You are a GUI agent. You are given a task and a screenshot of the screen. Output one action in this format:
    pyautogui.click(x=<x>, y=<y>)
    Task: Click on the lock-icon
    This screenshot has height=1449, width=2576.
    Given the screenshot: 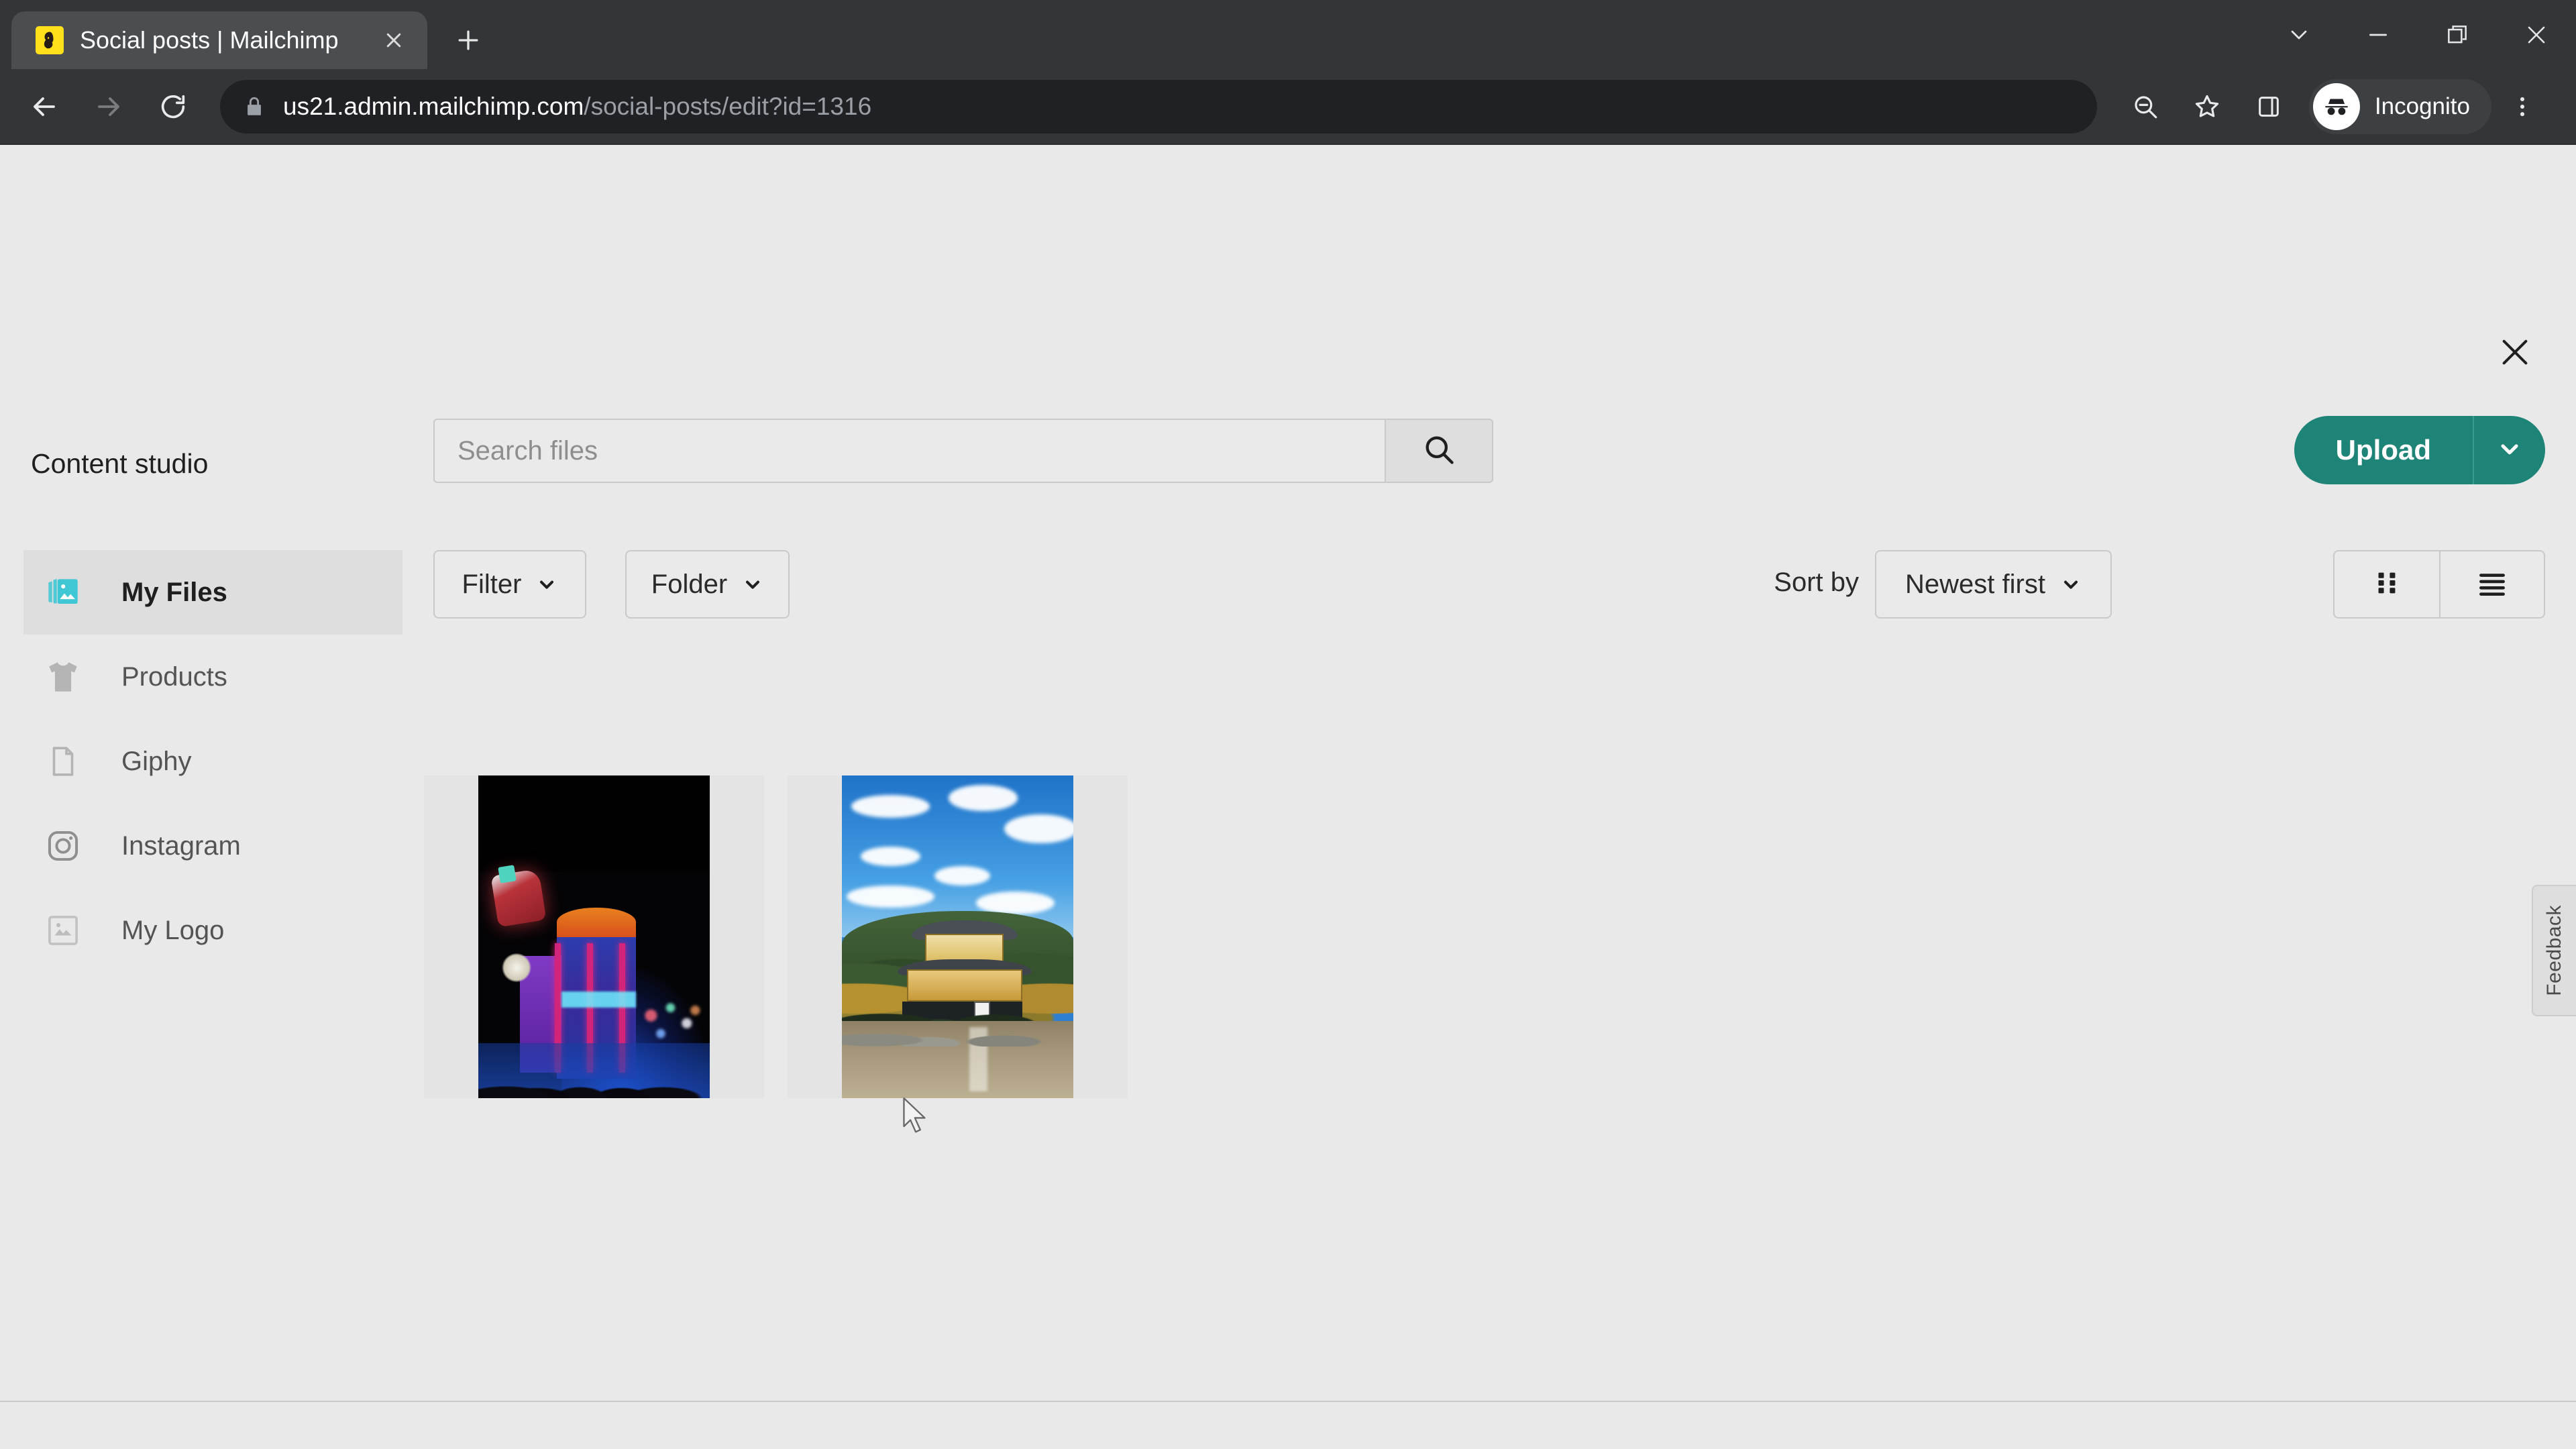 What is the action you would take?
    pyautogui.click(x=254, y=106)
    